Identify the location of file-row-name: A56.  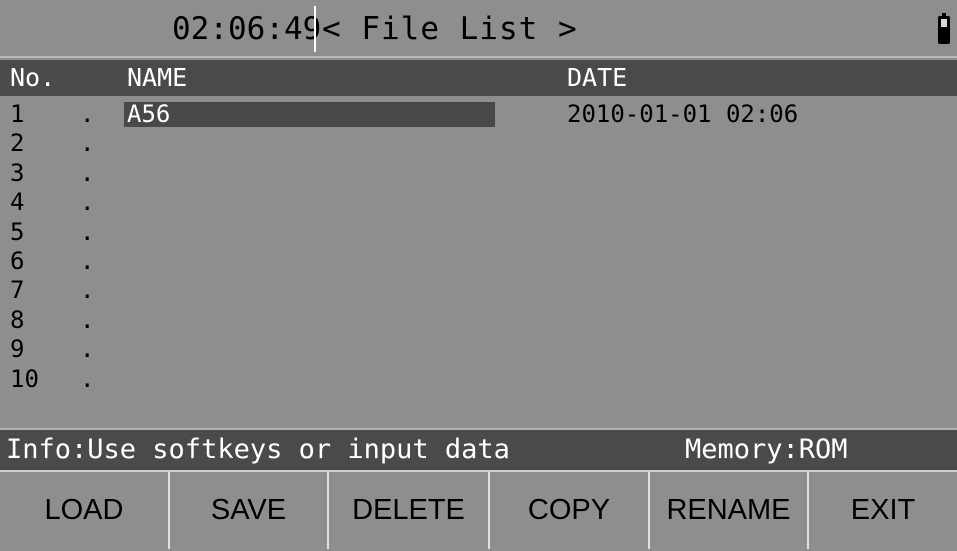
(309, 114).